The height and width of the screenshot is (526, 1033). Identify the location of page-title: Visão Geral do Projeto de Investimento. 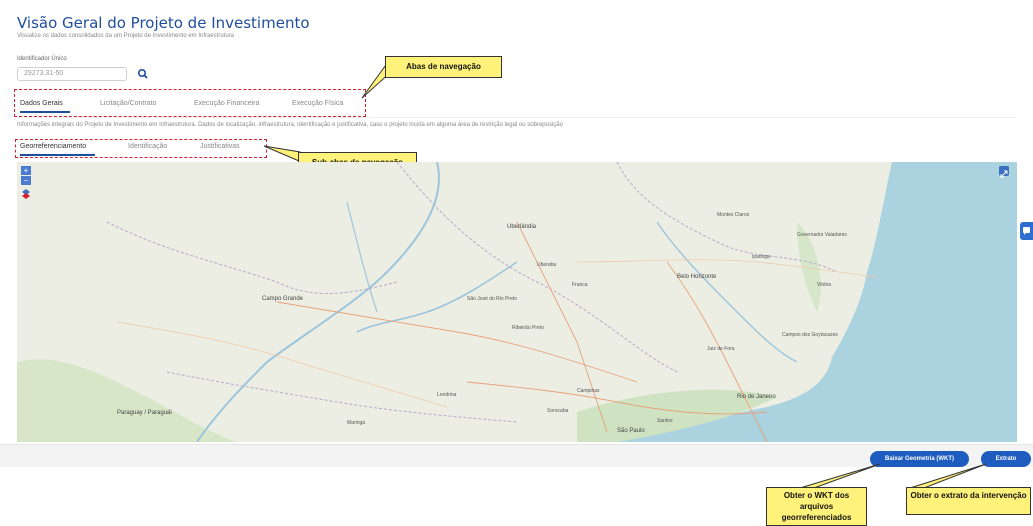
(163, 23).